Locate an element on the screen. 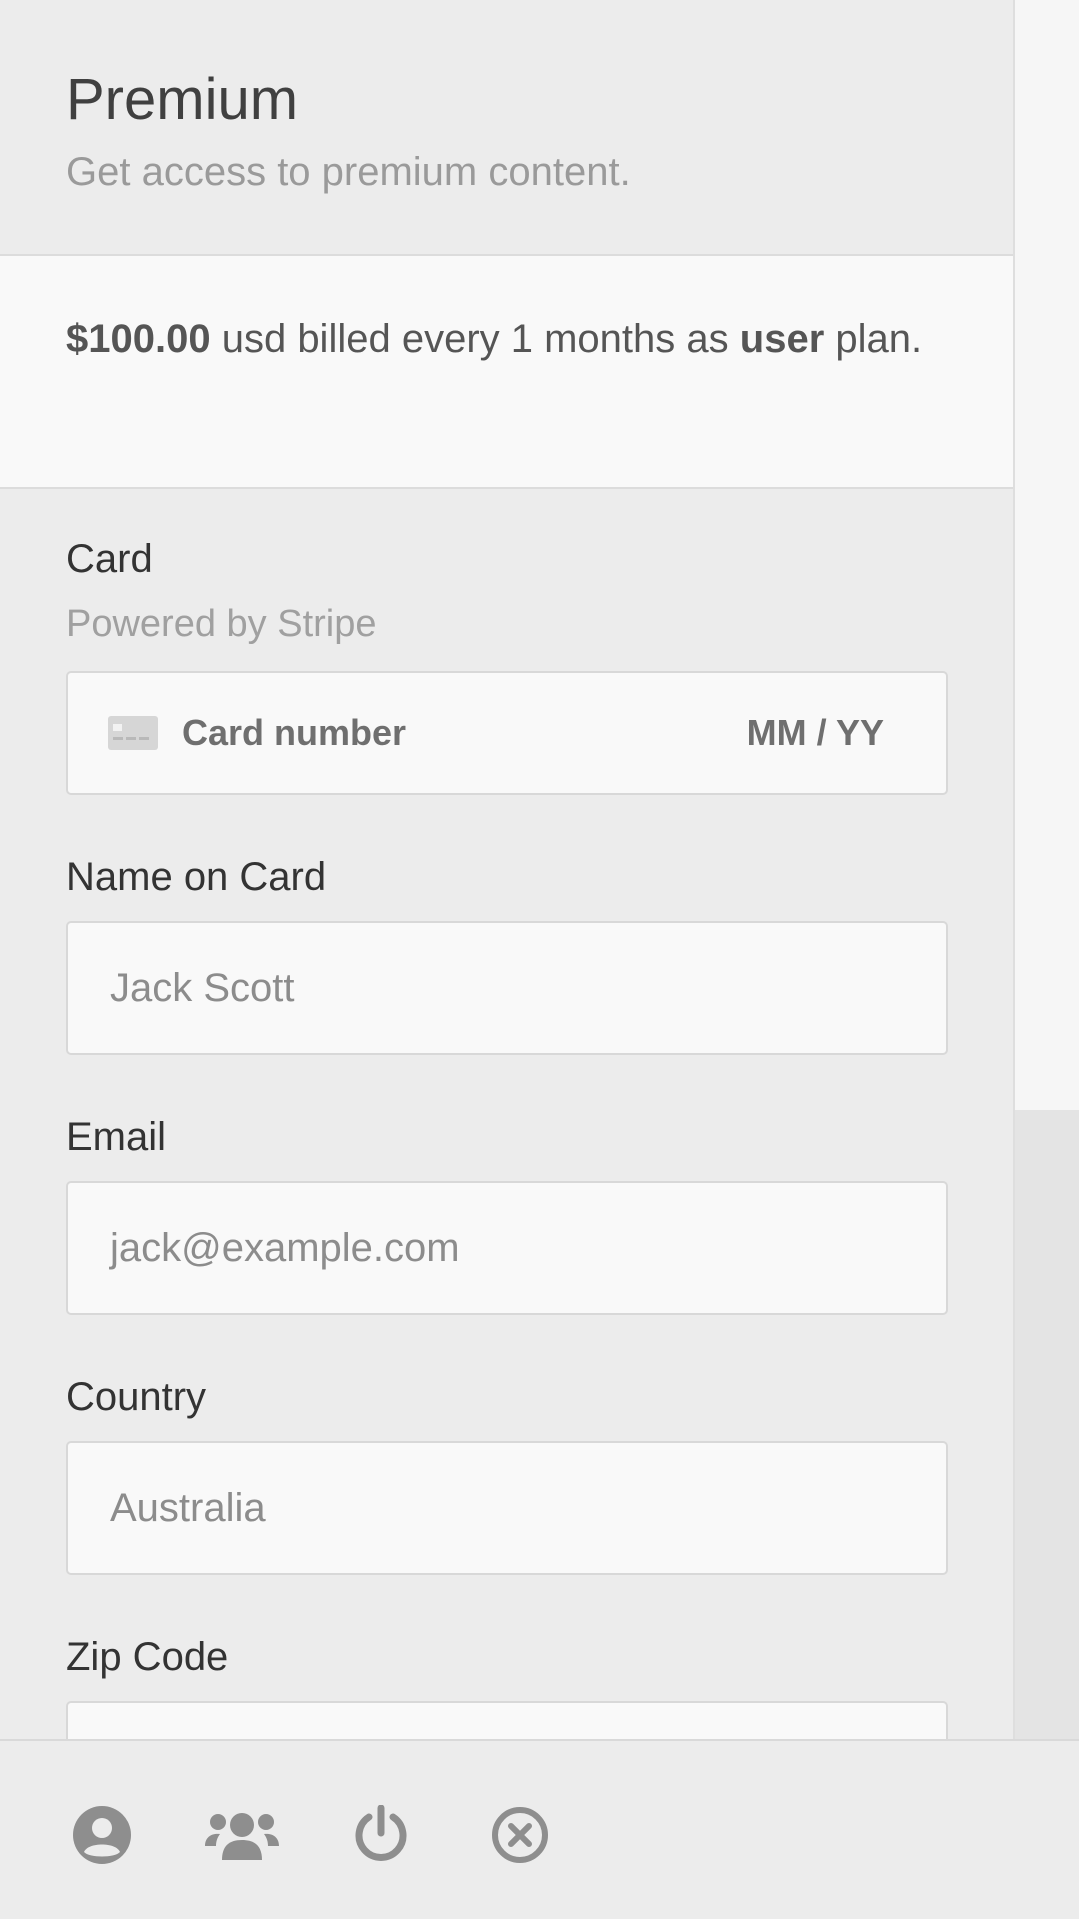  zip-code-field is located at coordinates (507, 1720).